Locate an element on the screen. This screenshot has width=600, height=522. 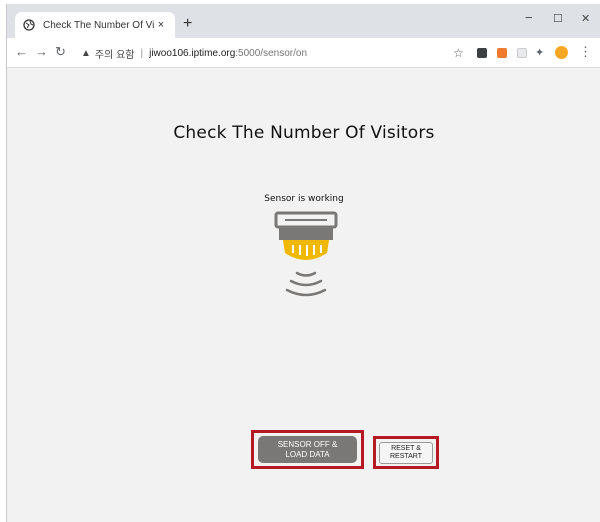
puzzle-icon: ✦ is located at coordinates (539, 53).